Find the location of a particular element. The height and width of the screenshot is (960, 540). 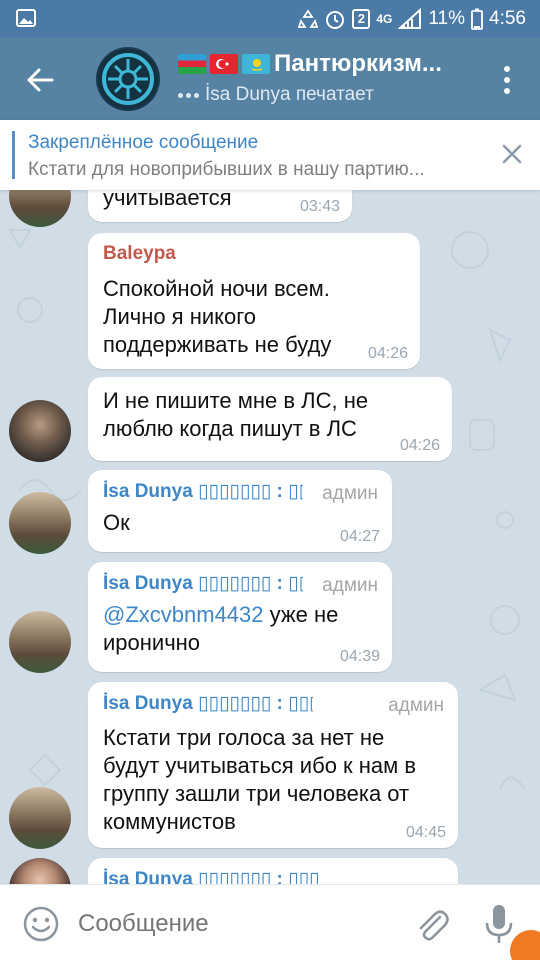

message-input is located at coordinates (238, 924).